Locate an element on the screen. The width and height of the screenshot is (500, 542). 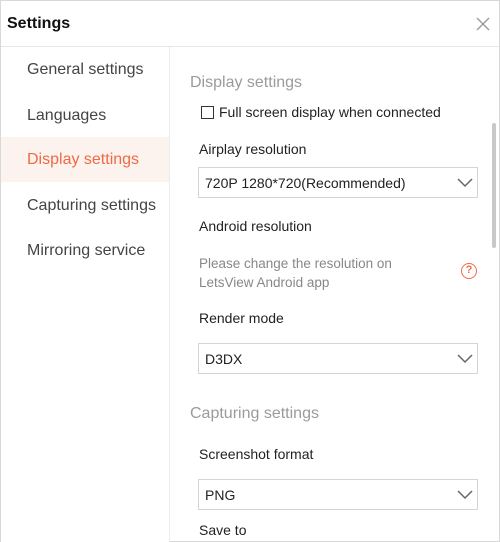
sidebar-item-display-settings: Display settings is located at coordinates (85, 159).